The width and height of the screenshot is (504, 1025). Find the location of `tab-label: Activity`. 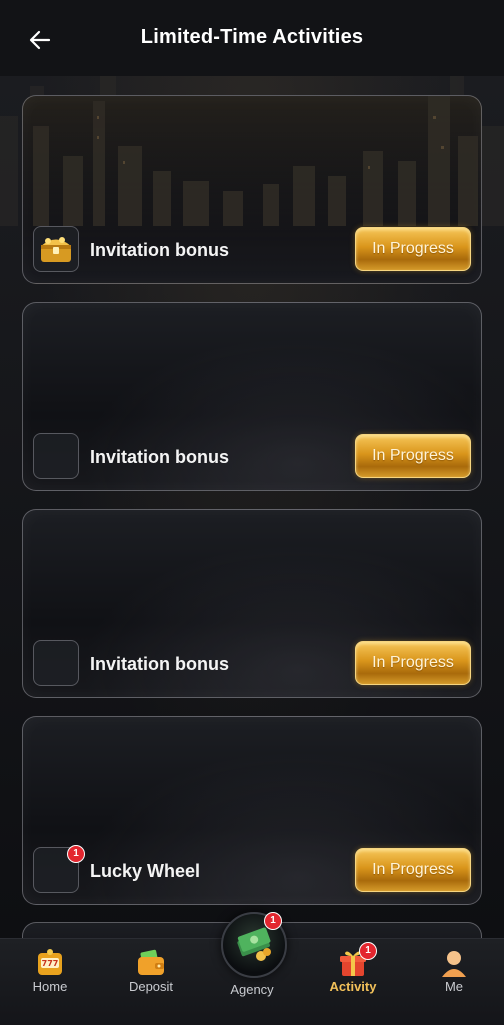

tab-label: Activity is located at coordinates (353, 986).